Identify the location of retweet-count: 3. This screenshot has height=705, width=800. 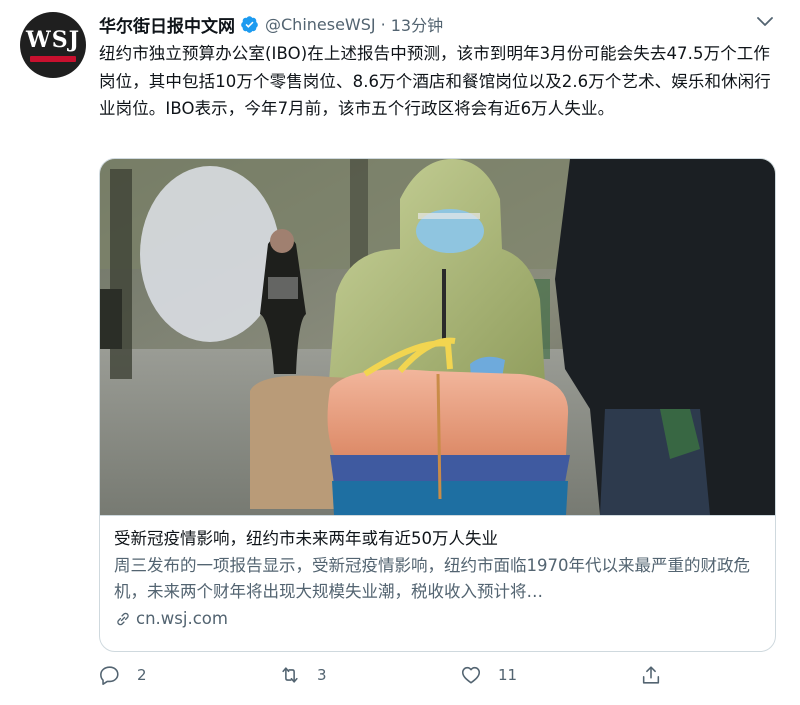
(322, 675).